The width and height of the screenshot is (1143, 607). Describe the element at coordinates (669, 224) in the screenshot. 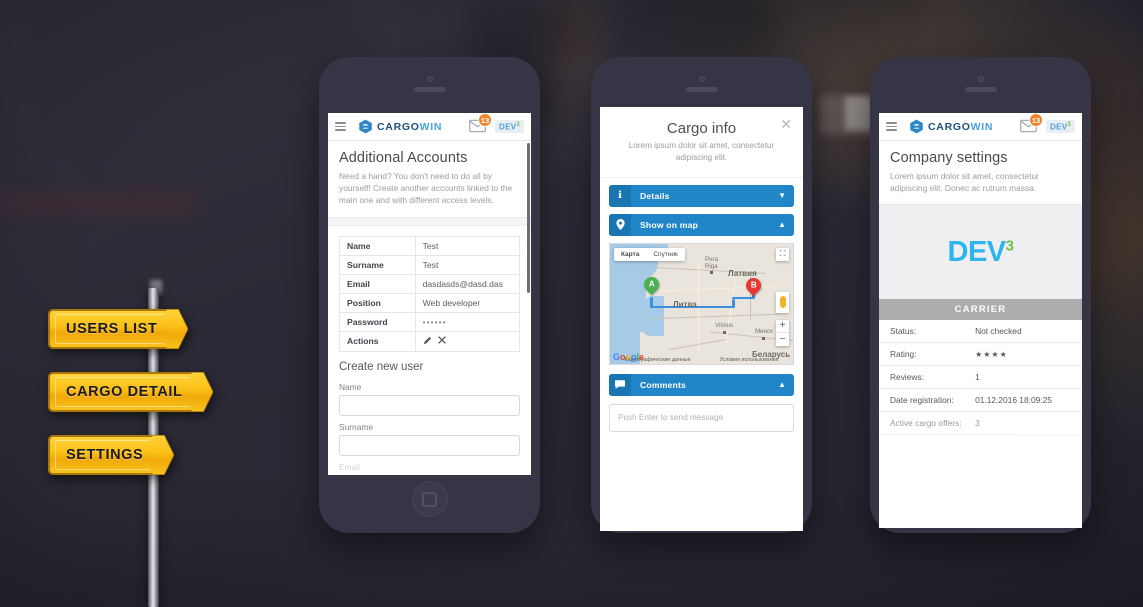

I see `accordion-label: Show on map` at that location.